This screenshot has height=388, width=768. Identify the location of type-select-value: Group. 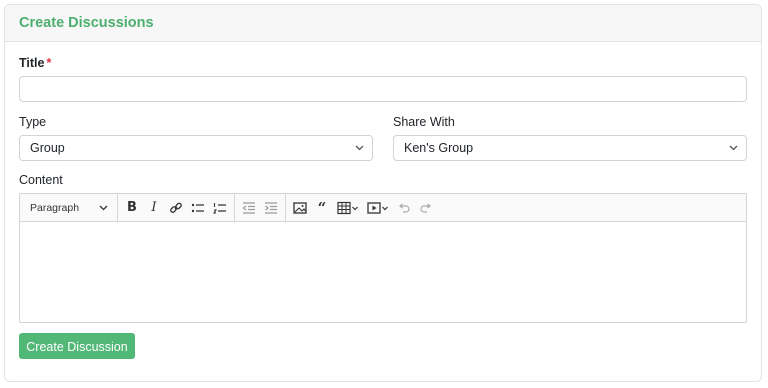
(47, 148).